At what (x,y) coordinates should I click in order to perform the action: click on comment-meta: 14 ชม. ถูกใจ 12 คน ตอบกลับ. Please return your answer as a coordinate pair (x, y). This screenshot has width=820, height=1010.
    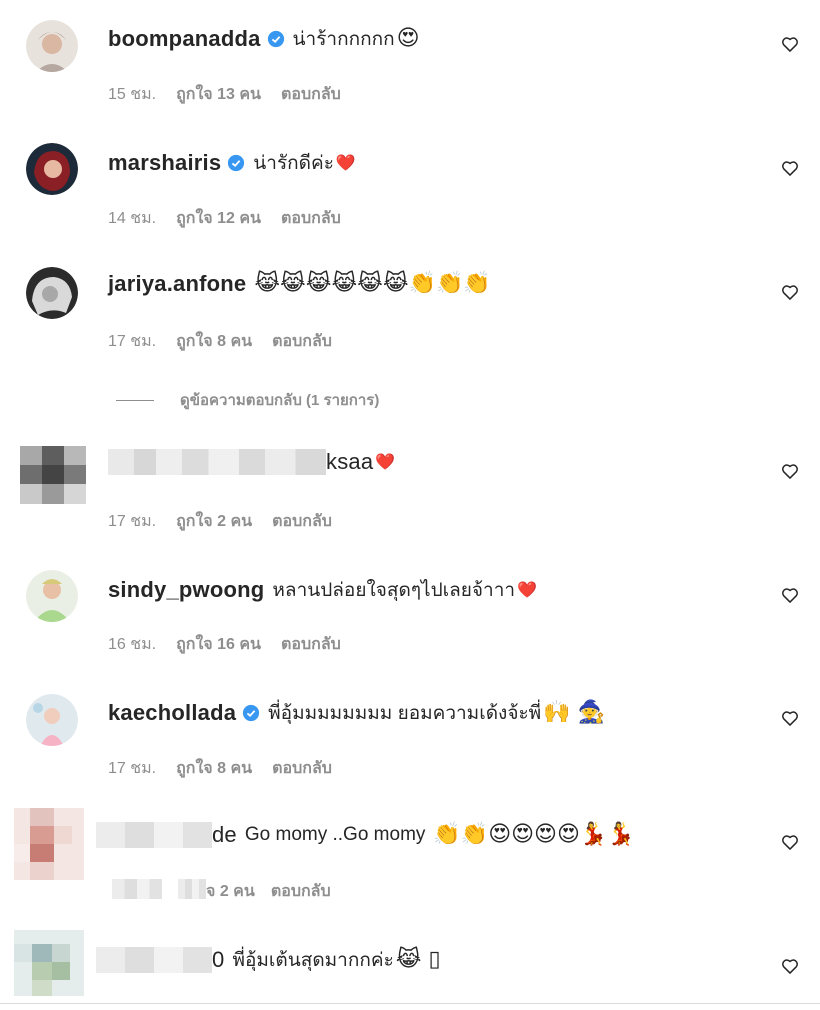
    Looking at the image, I should click on (224, 218).